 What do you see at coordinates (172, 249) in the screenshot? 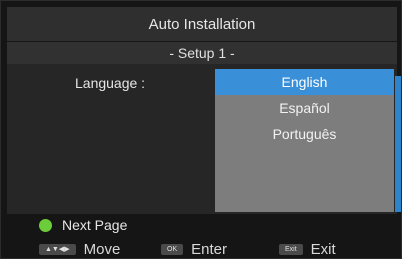
I see `ok-key-icon: OK` at bounding box center [172, 249].